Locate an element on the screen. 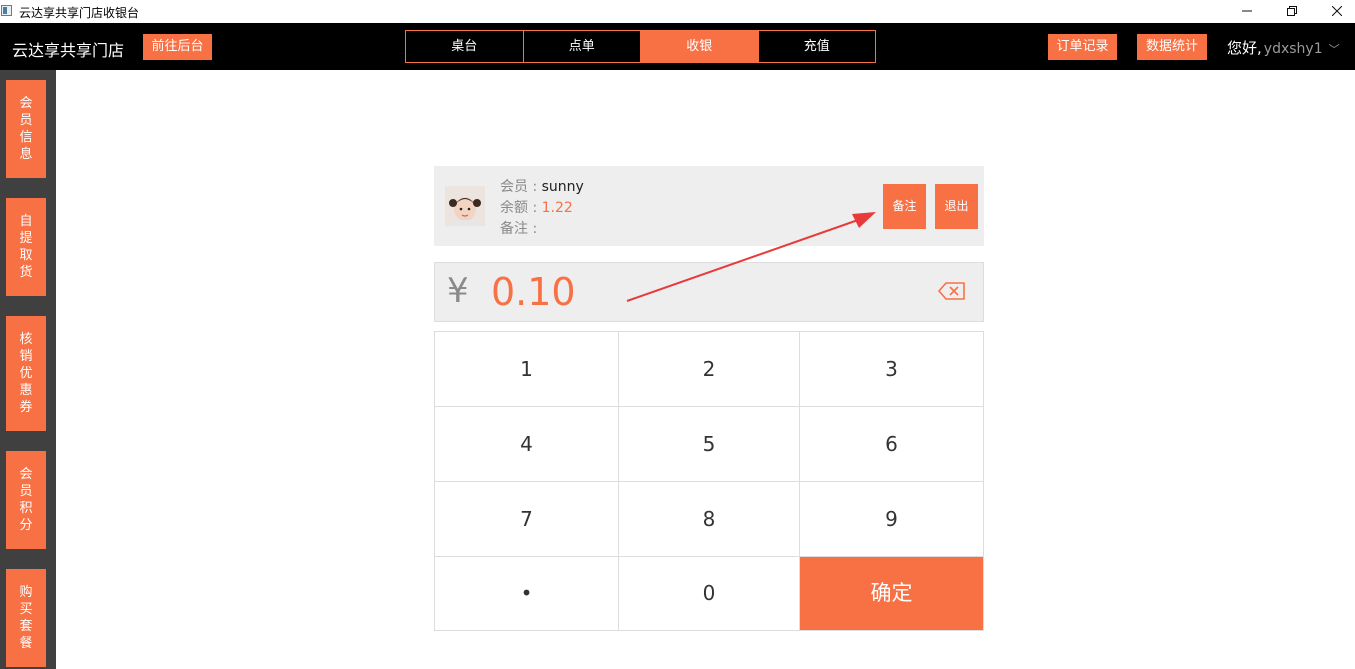 This screenshot has width=1355, height=669. user-menu: 您好, ydxshy1 ﹀ is located at coordinates (1283, 47).